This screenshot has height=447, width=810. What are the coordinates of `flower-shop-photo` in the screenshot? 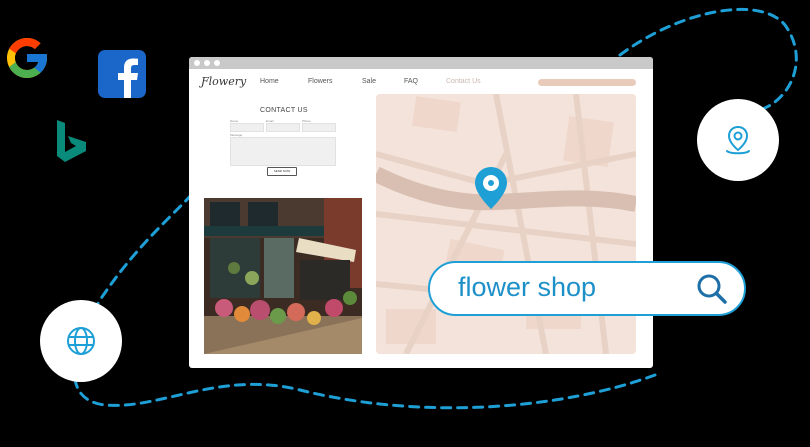 It's located at (283, 276).